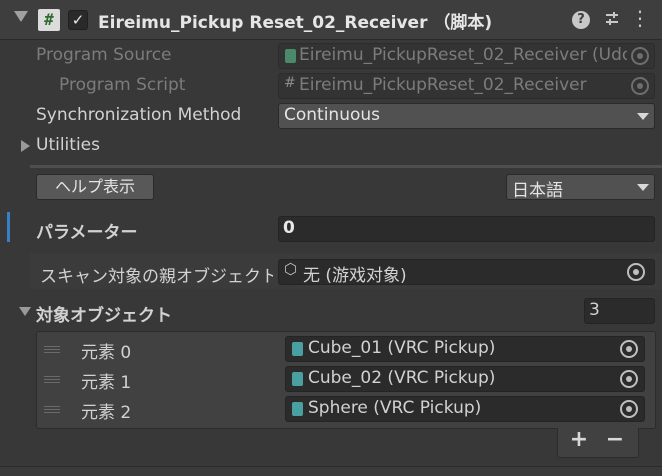 Image resolution: width=662 pixels, height=476 pixels. What do you see at coordinates (289, 228) in the screenshot?
I see `parameter-value: 0` at bounding box center [289, 228].